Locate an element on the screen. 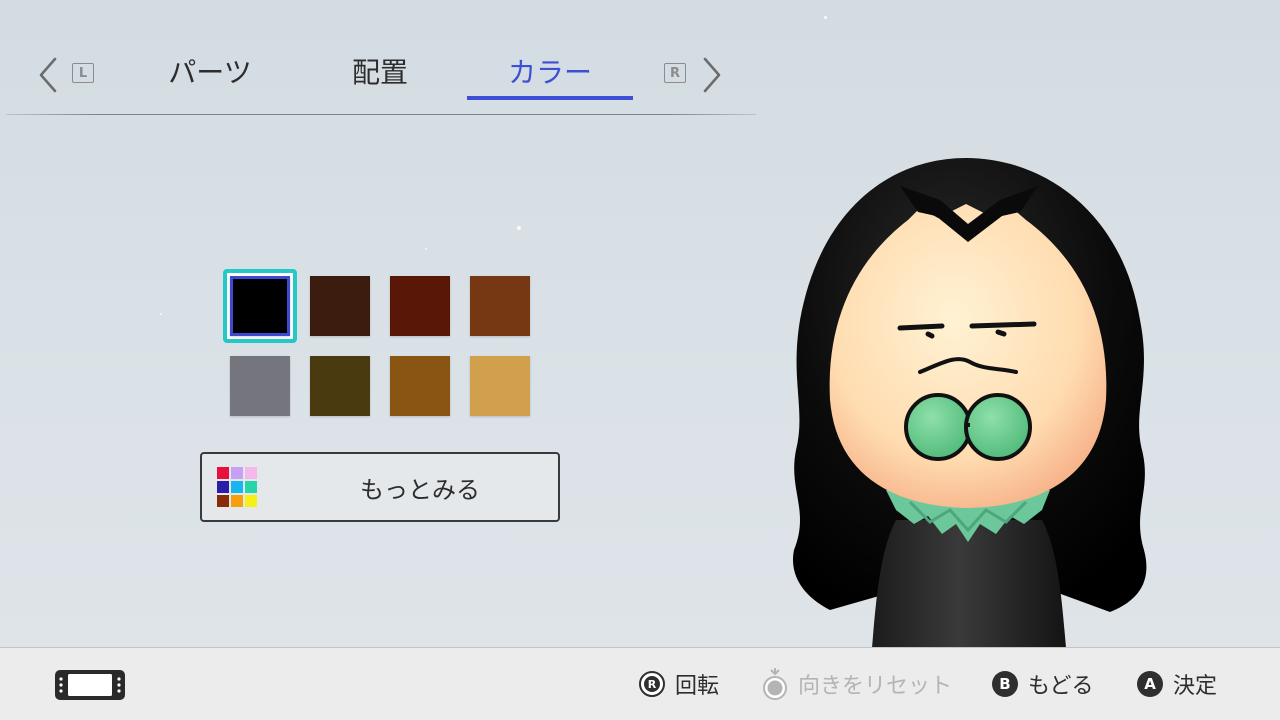 This screenshot has width=1280, height=720. hint-reset-orientation: 向きをリセット is located at coordinates (857, 684).